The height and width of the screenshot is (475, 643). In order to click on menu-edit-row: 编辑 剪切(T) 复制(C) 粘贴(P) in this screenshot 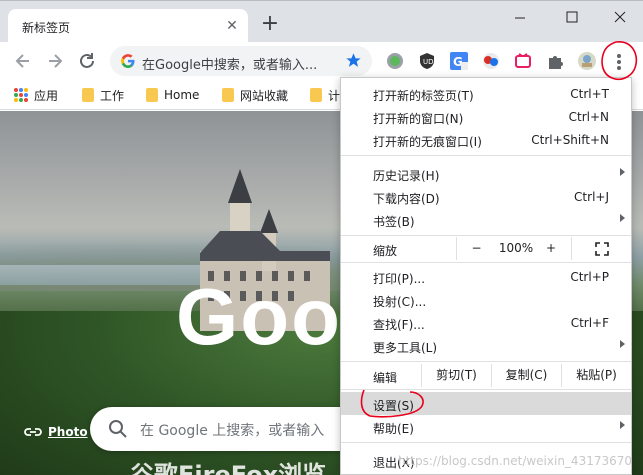, I will do `click(486, 375)`.